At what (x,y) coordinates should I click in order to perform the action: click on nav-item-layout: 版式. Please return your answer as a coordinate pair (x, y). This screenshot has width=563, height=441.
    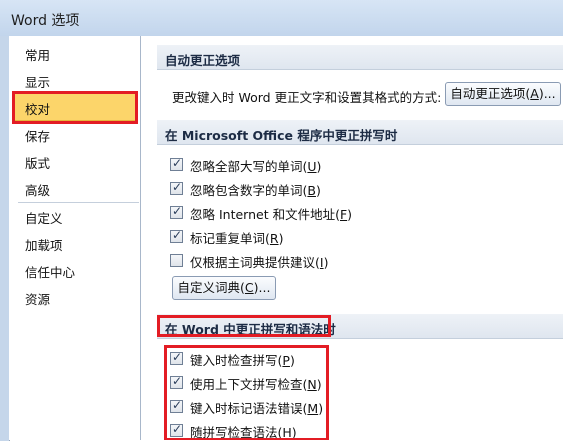
    Looking at the image, I should click on (37, 162).